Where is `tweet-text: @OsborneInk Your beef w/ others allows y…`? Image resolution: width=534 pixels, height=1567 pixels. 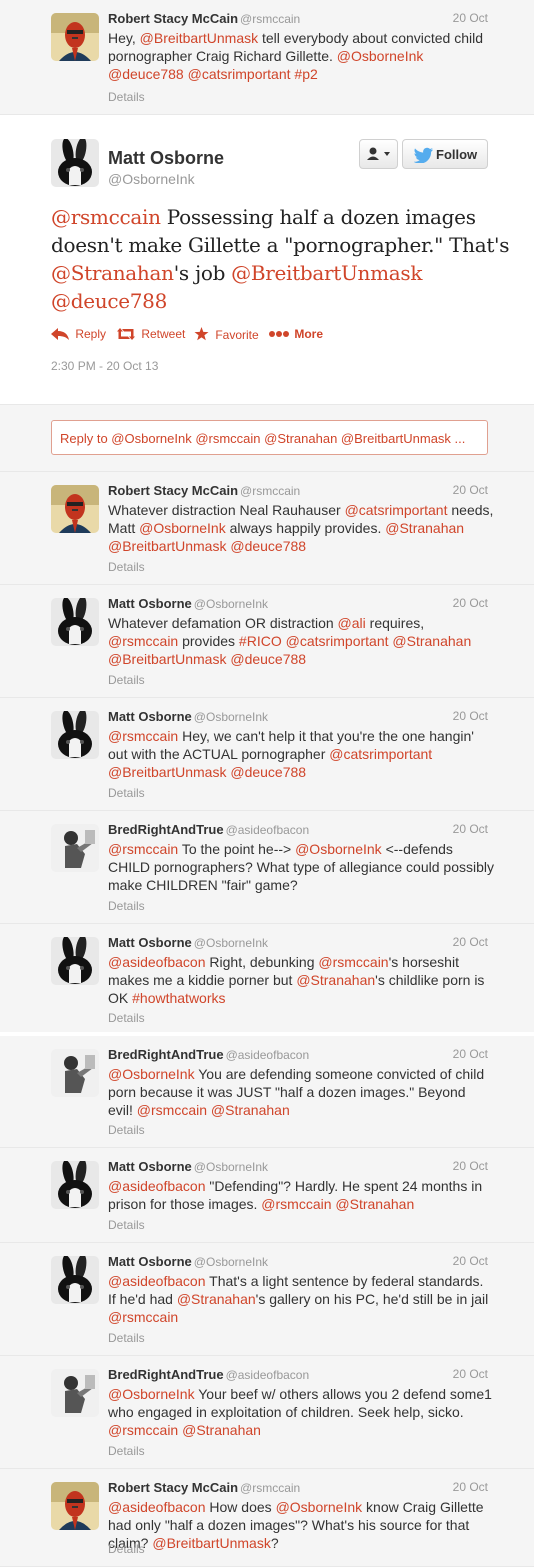 tweet-text: @OsborneInk Your beef w/ others allows y… is located at coordinates (300, 1412).